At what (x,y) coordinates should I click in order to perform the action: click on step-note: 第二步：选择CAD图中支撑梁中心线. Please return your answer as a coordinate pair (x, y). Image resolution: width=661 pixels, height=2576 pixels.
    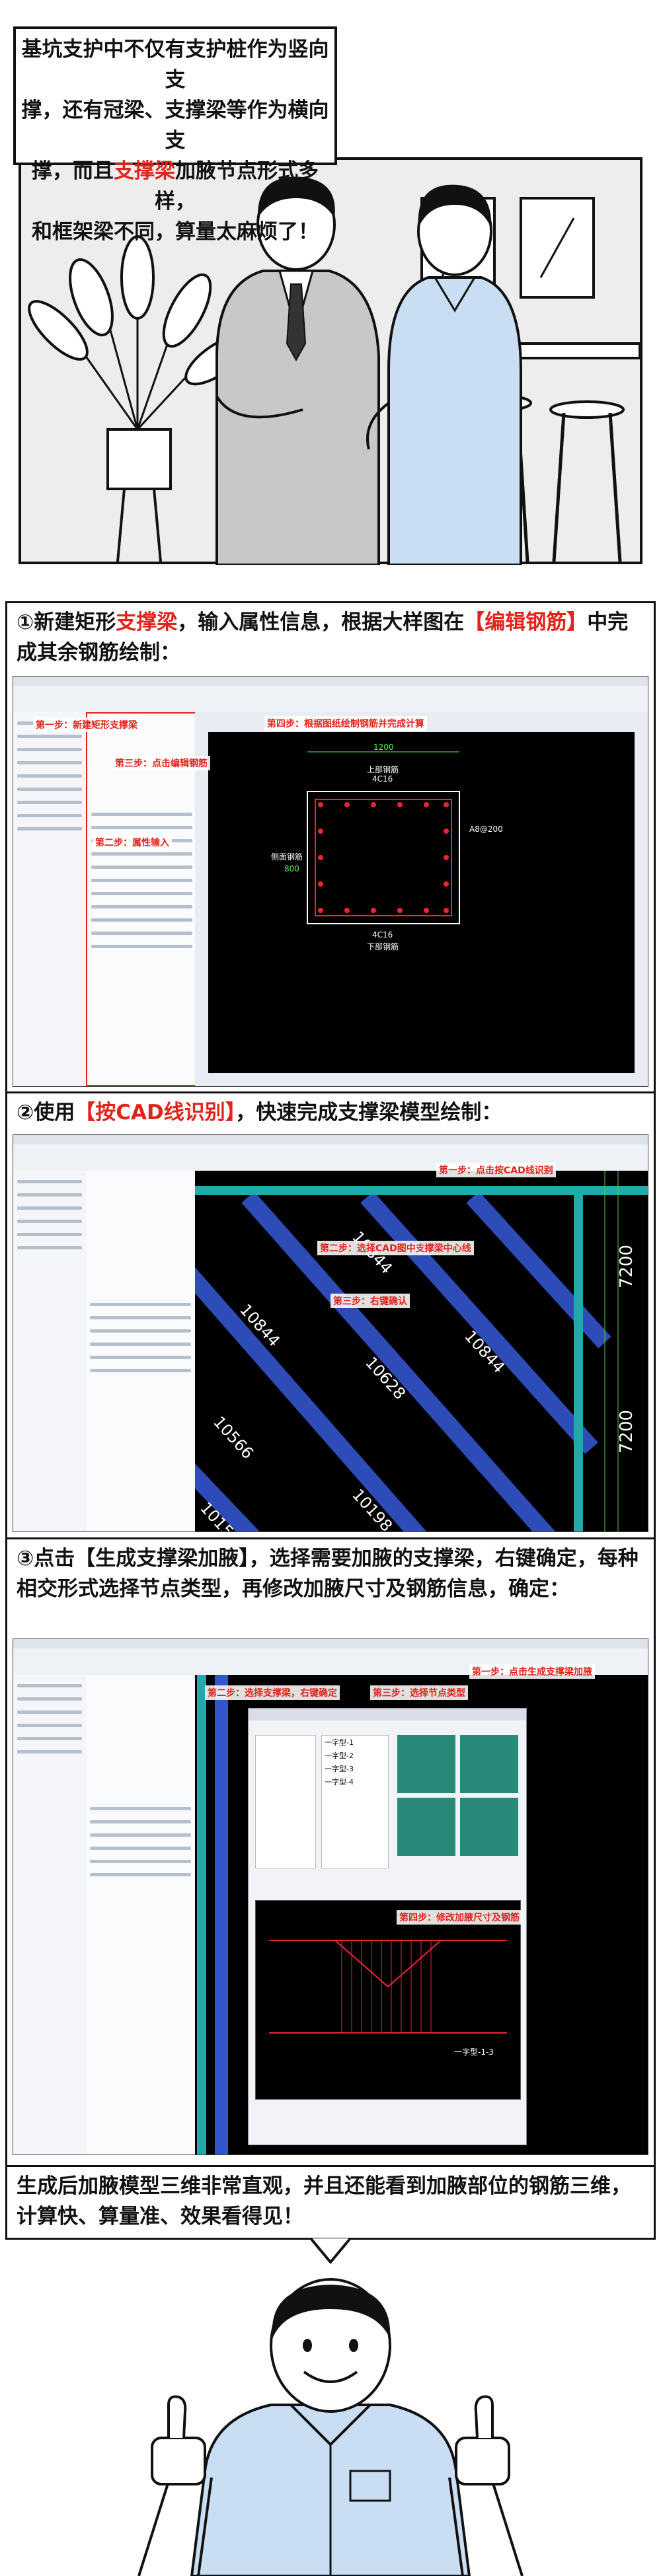
    Looking at the image, I should click on (395, 1248).